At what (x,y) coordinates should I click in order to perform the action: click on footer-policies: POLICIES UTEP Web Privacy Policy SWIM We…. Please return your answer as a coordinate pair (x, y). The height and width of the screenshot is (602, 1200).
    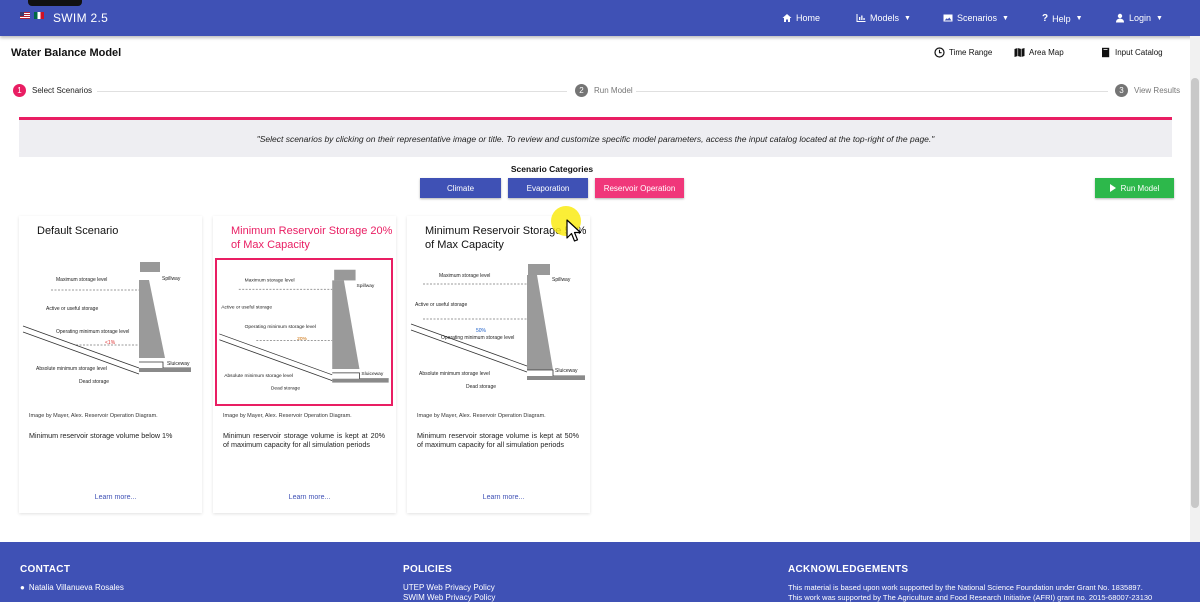
    Looking at the image, I should click on (449, 583).